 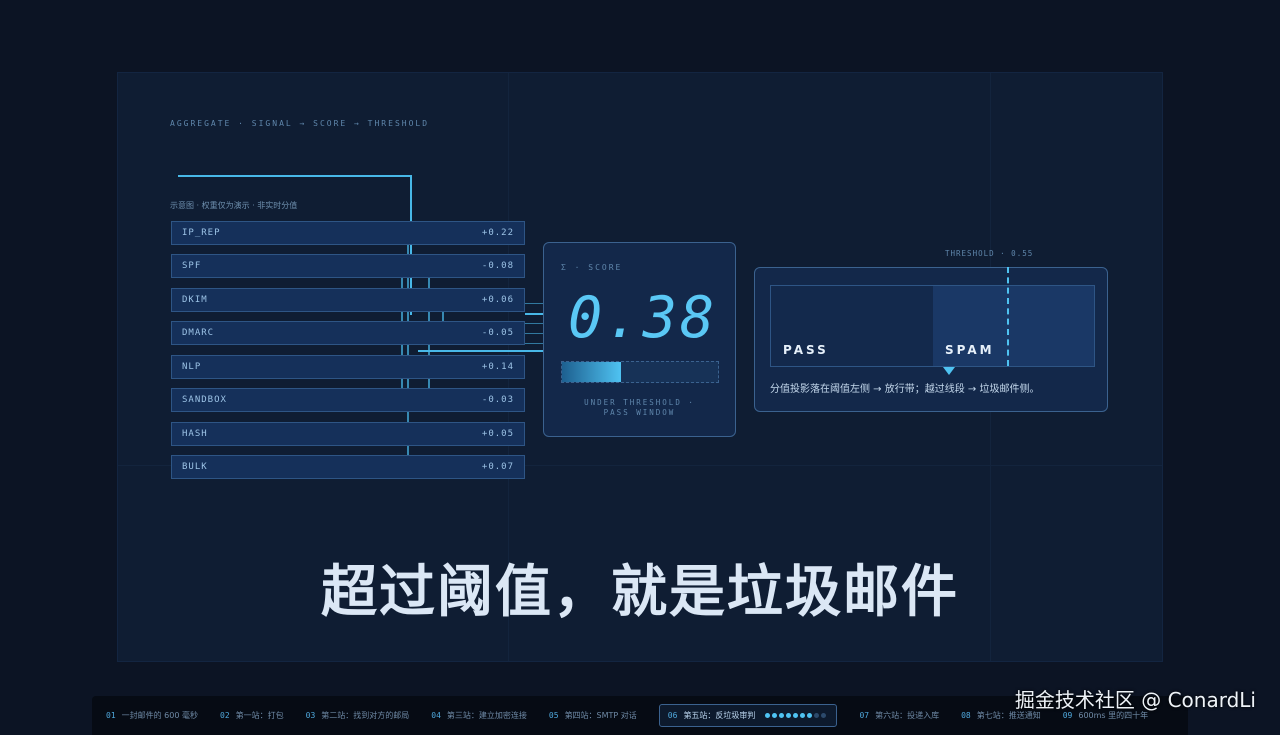 What do you see at coordinates (348, 333) in the screenshot?
I see `signal-row-dmarc: DMARC -0.05` at bounding box center [348, 333].